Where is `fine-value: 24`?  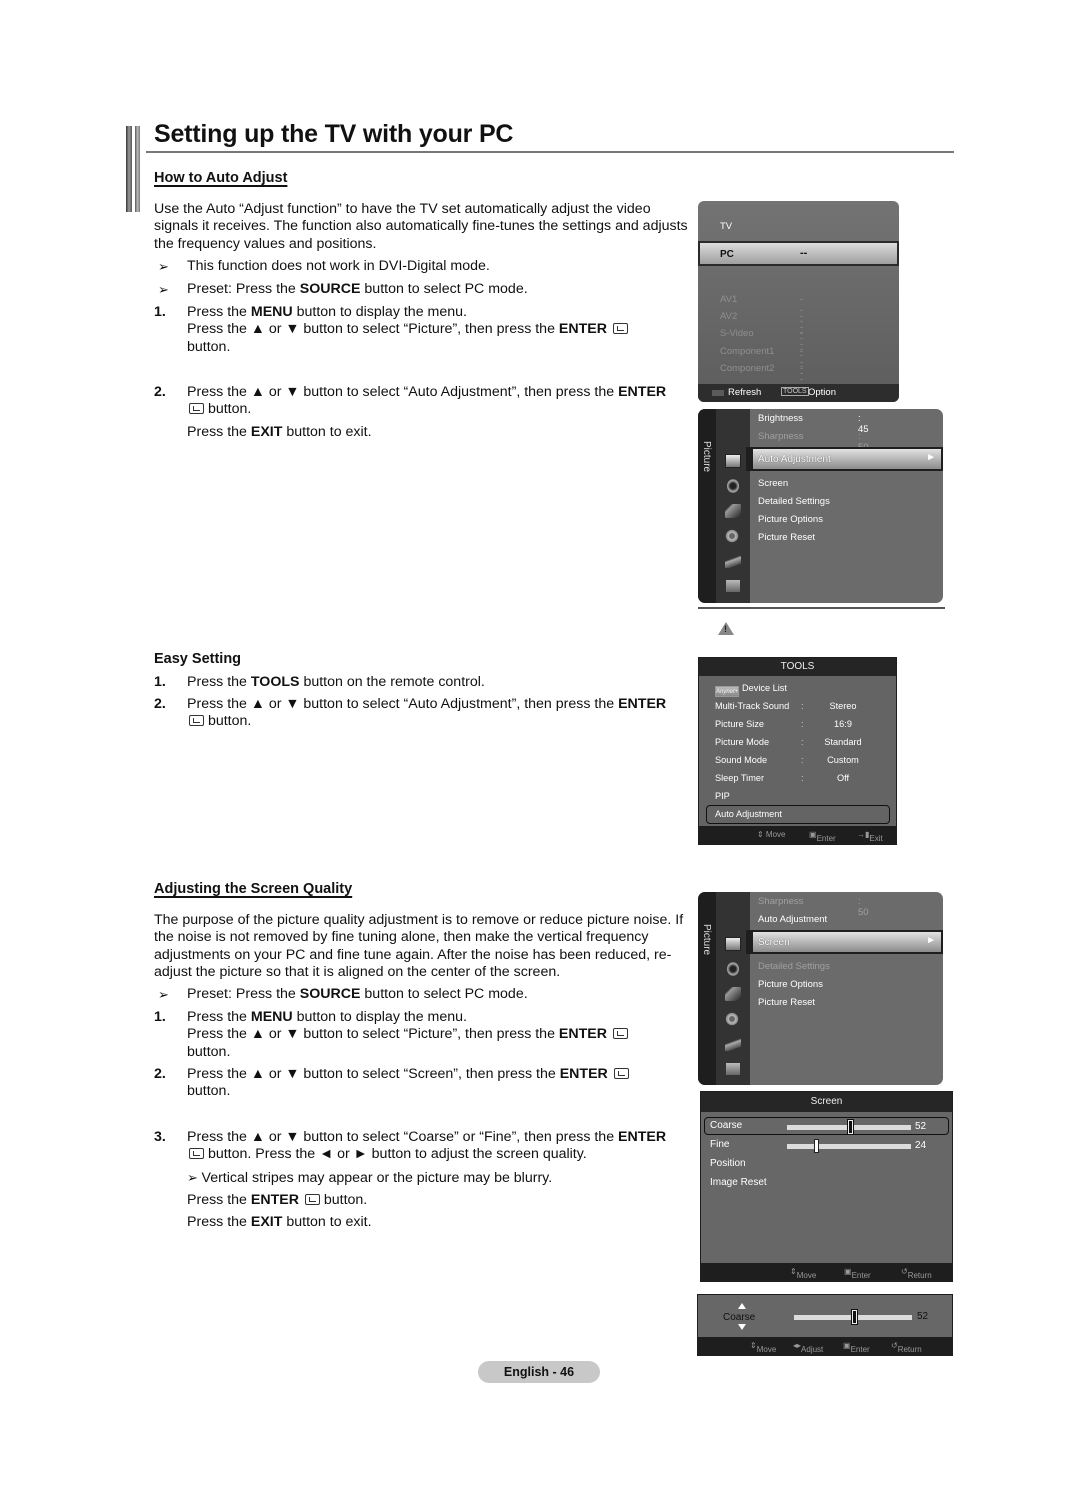
fine-value: 24 is located at coordinates (921, 1145).